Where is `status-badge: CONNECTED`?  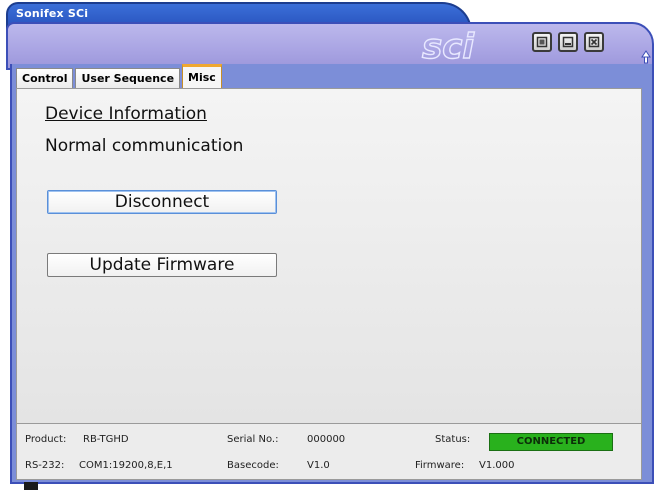
status-badge: CONNECTED is located at coordinates (551, 442).